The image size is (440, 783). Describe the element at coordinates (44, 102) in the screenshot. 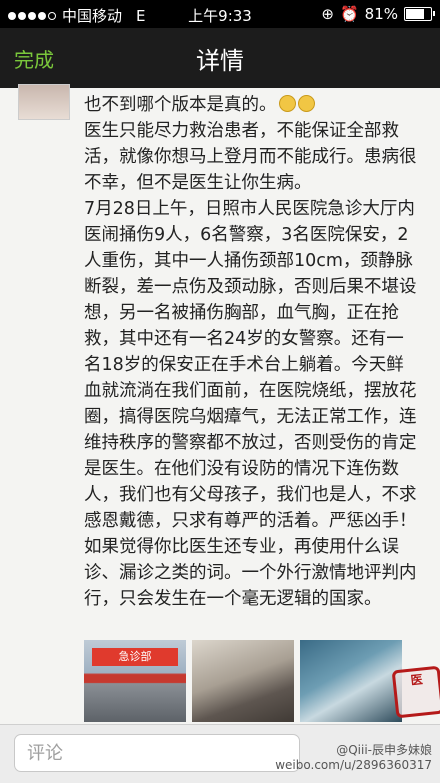

I see `avatar` at that location.